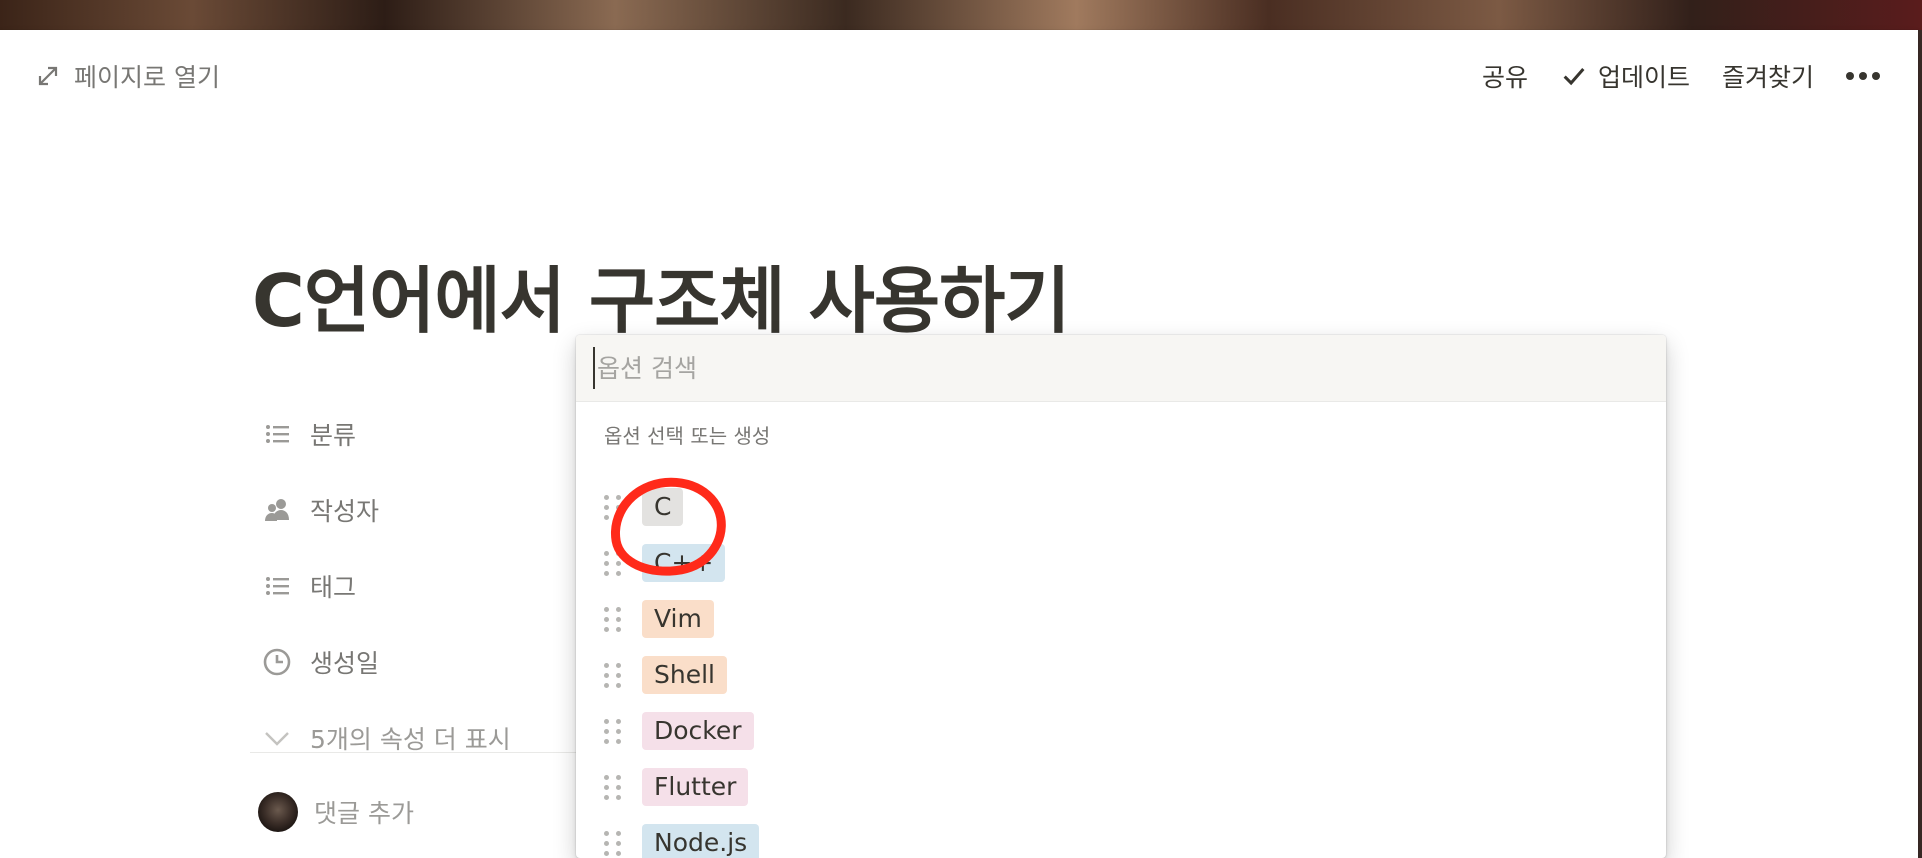 The width and height of the screenshot is (1922, 858). I want to click on option-item: C++, so click(681, 563).